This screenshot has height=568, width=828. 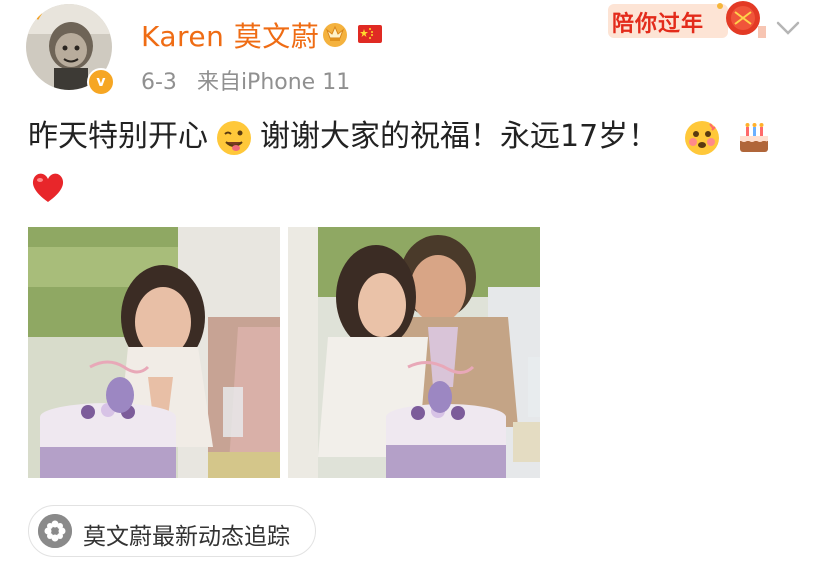 I want to click on cake-emoji-icon, so click(x=754, y=138).